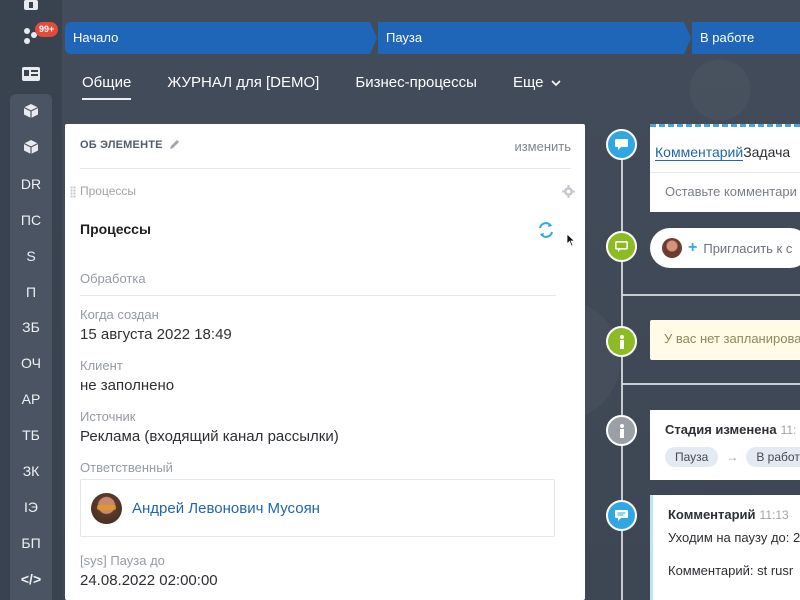  I want to click on chevron-down-icon, so click(556, 82).